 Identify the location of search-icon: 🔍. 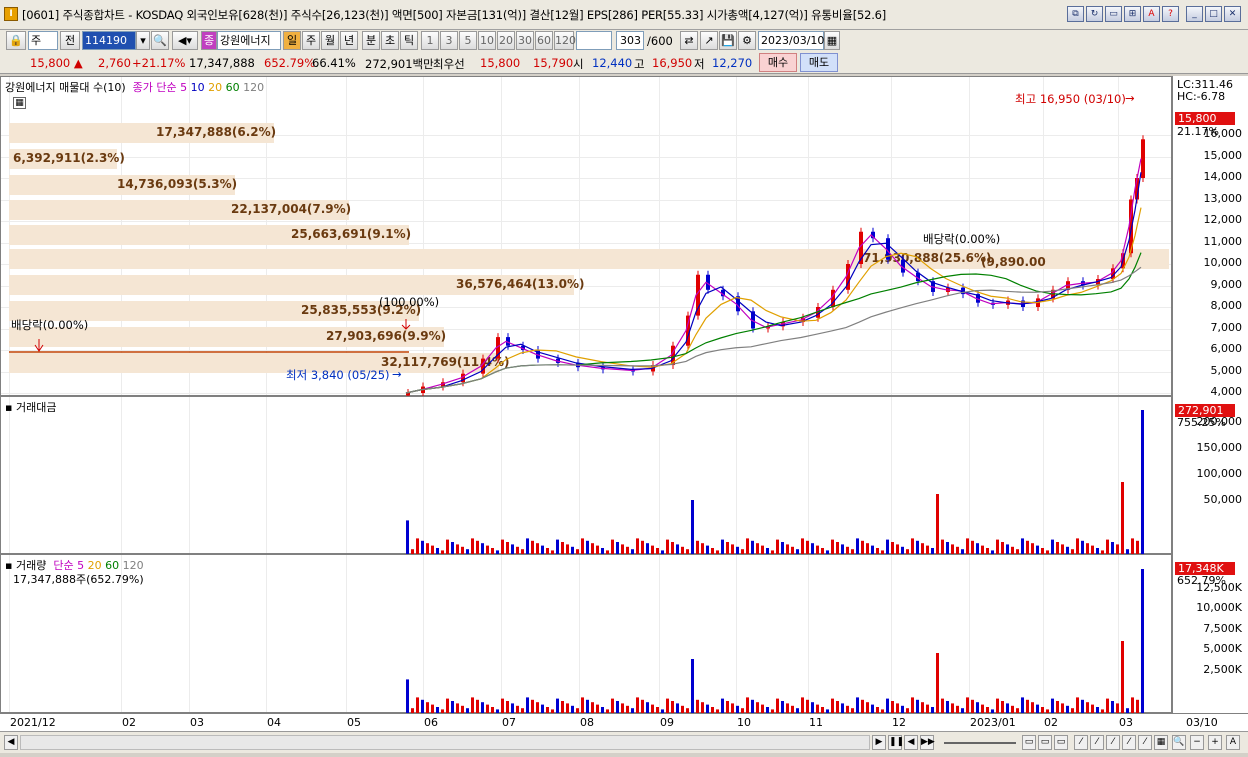
(160, 40).